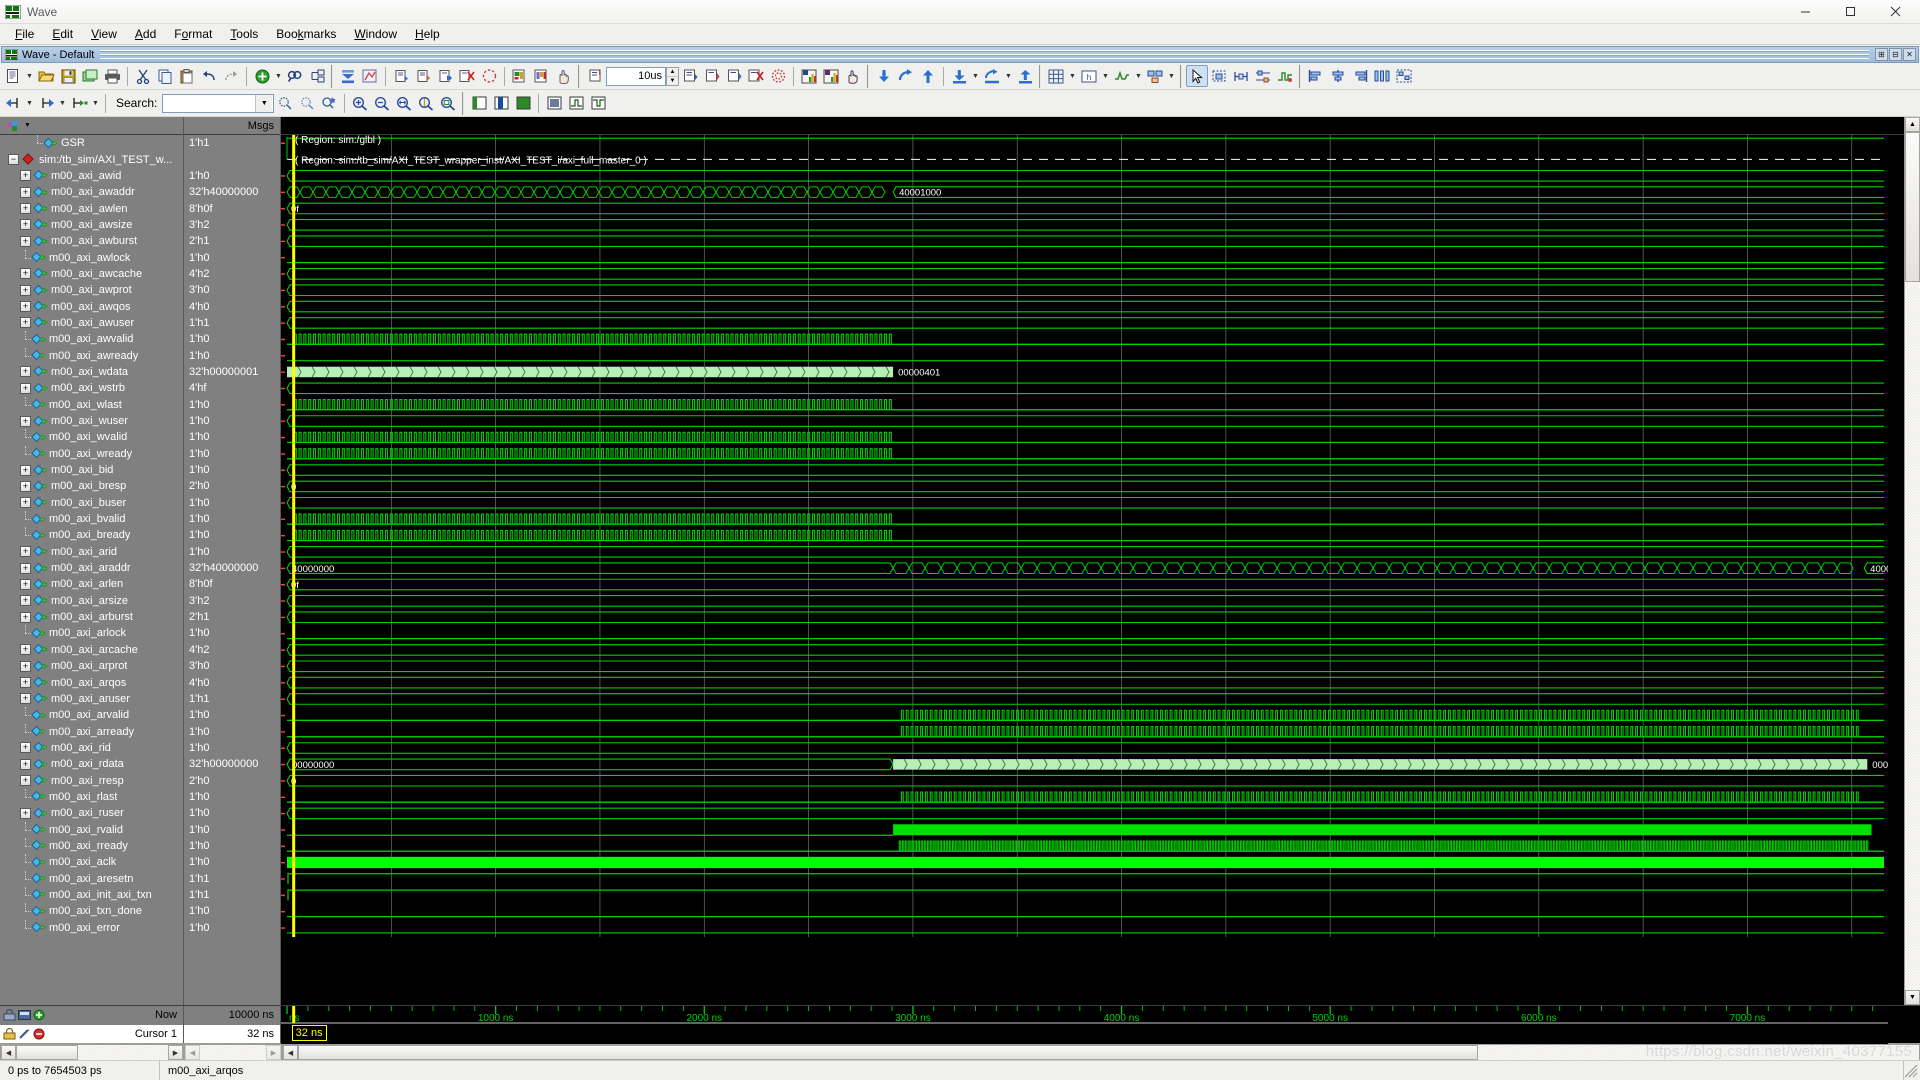  What do you see at coordinates (1138, 76) in the screenshot?
I see `format-dropdown: ▼` at bounding box center [1138, 76].